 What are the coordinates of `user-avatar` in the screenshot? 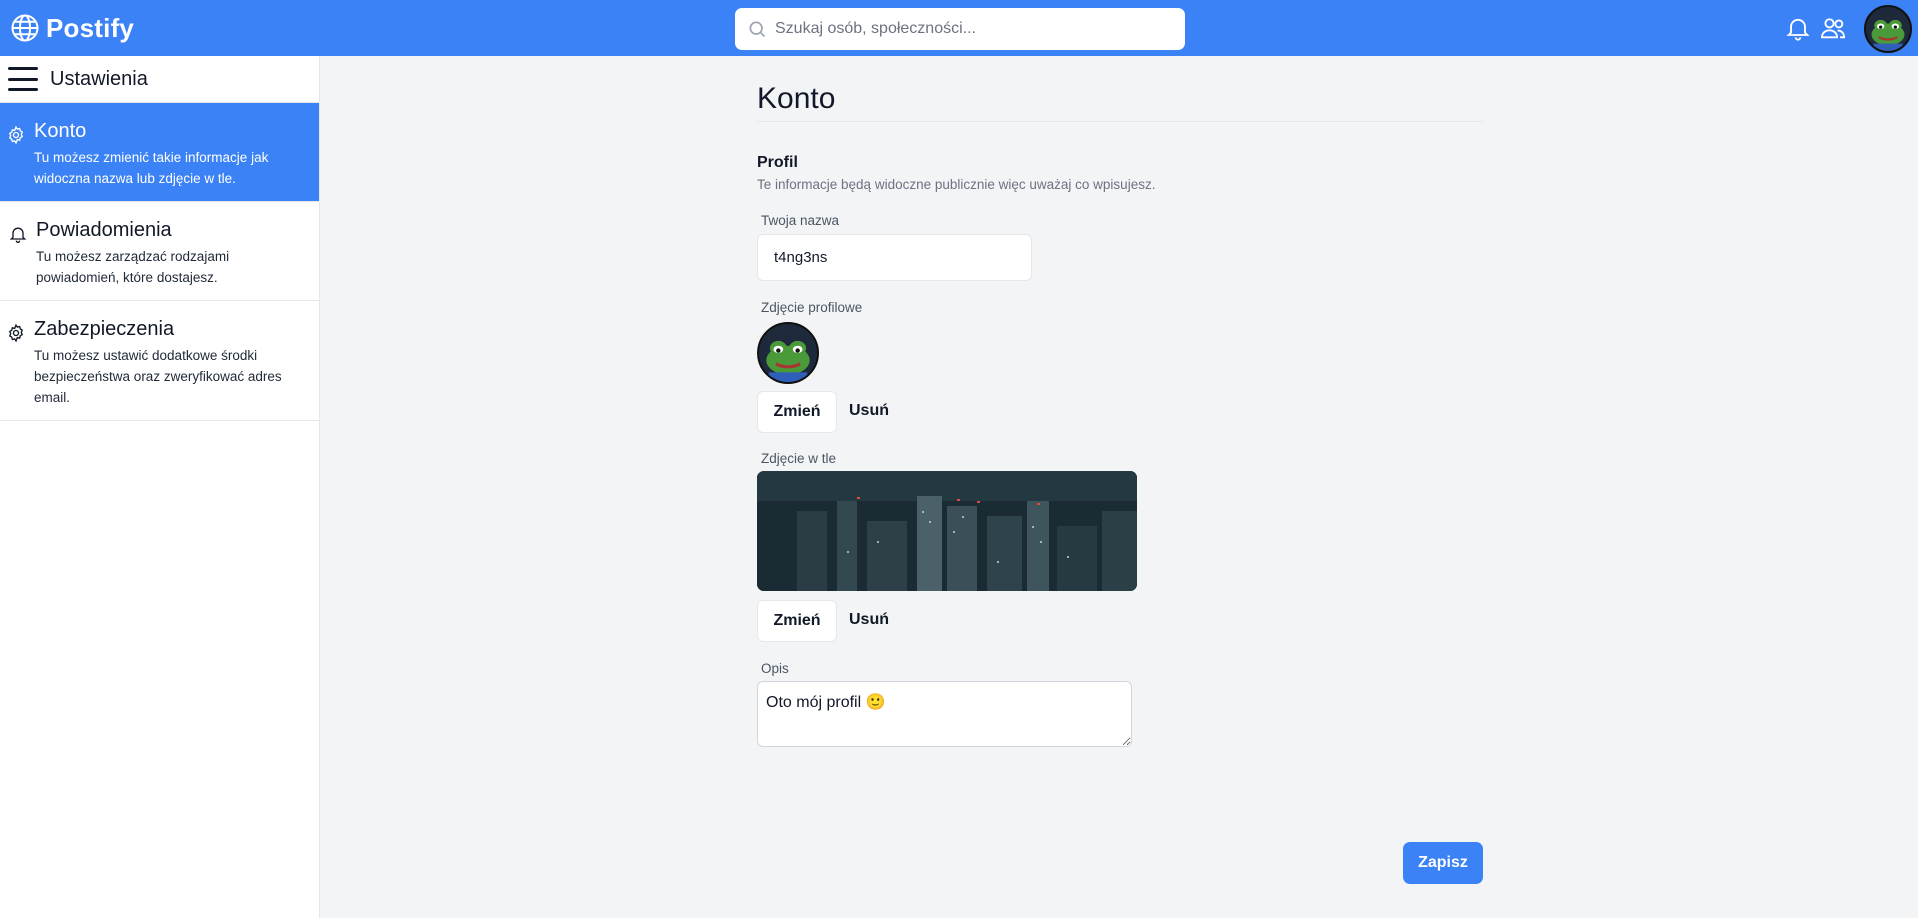 It's located at (1888, 29).